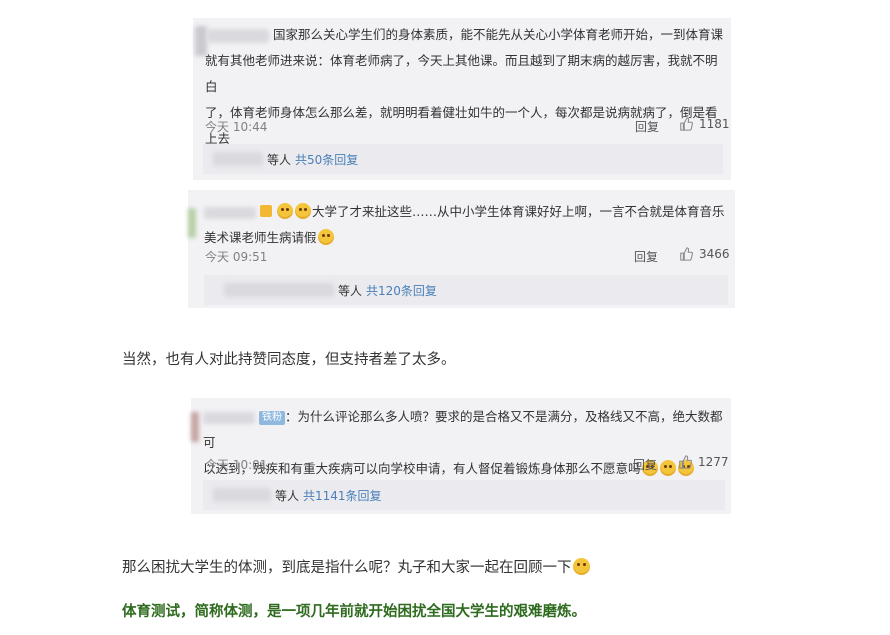  Describe the element at coordinates (236, 257) in the screenshot. I see `comment-time: 今天 09:51` at that location.